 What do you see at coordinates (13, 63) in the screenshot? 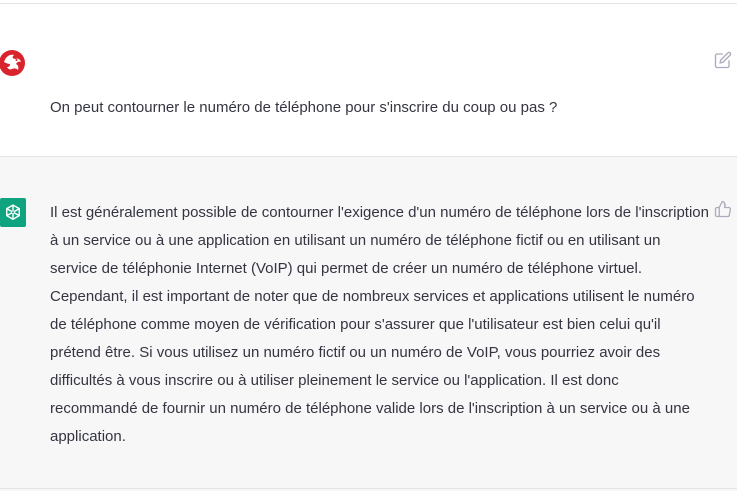
I see `dragon-logo-icon` at bounding box center [13, 63].